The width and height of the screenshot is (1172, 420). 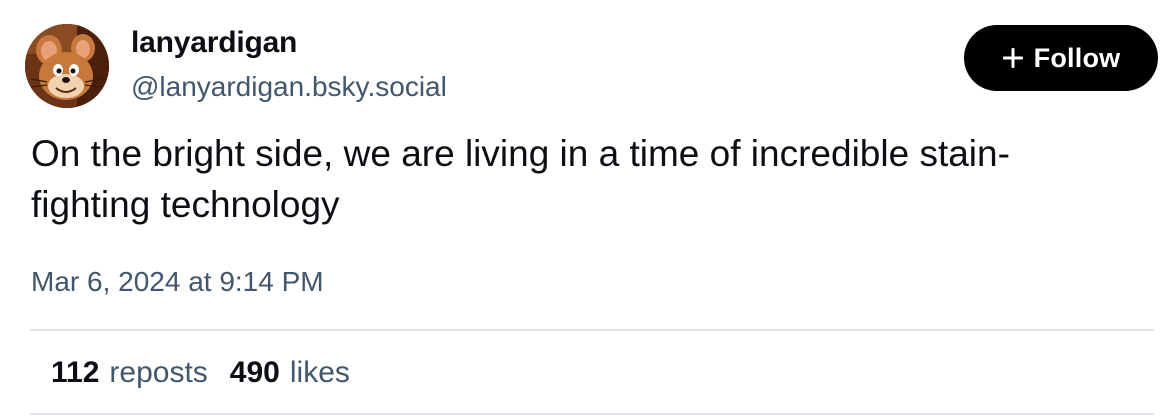 What do you see at coordinates (177, 282) in the screenshot?
I see `post-timestamp: Mar 6, 2024 at 9:14 PM` at bounding box center [177, 282].